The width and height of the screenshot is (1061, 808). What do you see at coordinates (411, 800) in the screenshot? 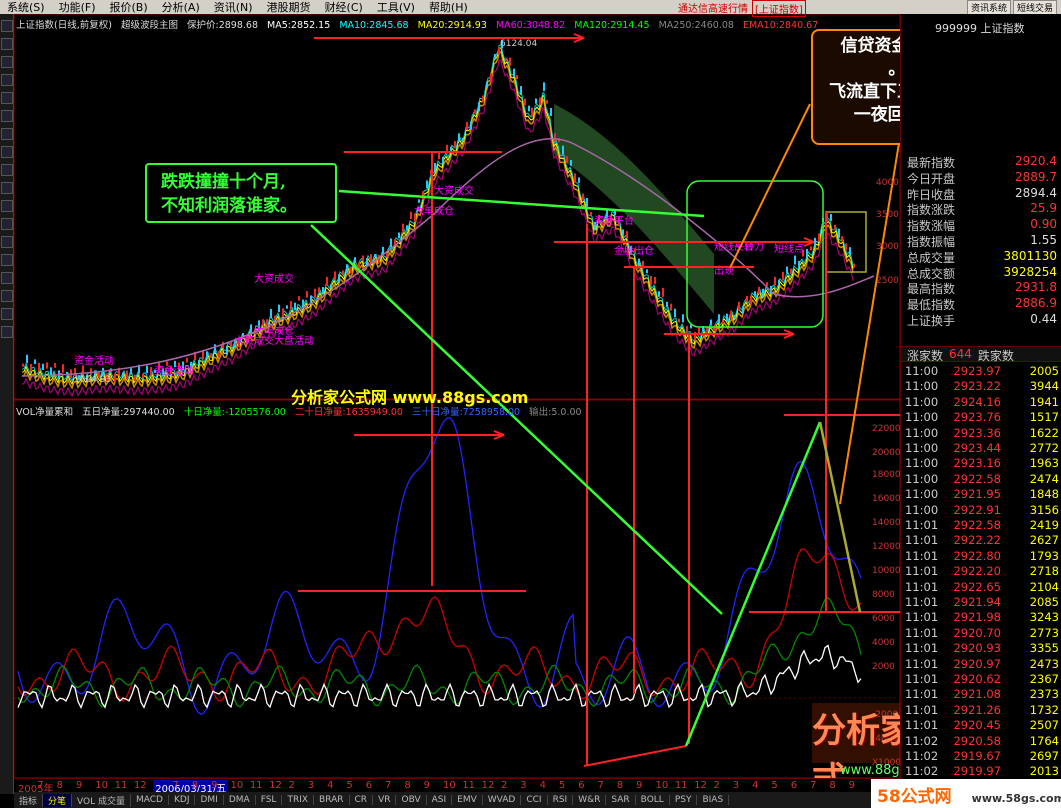
I see `indicator-tab: OBV` at bounding box center [411, 800].